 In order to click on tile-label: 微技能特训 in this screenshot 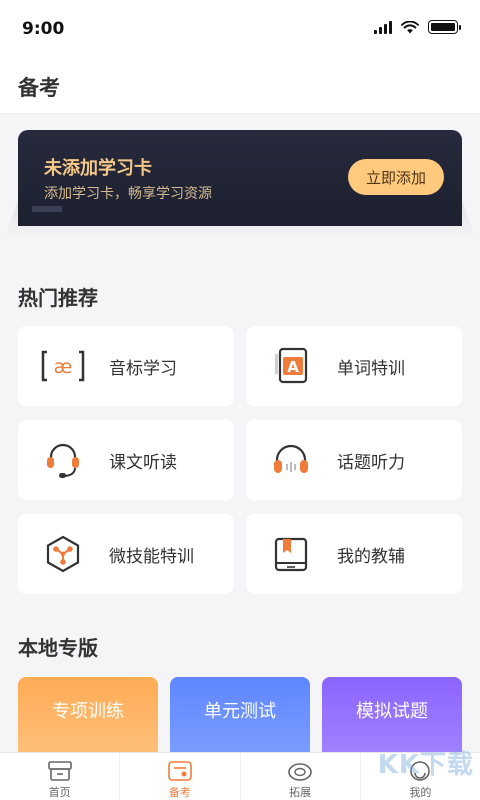, I will do `click(151, 556)`.